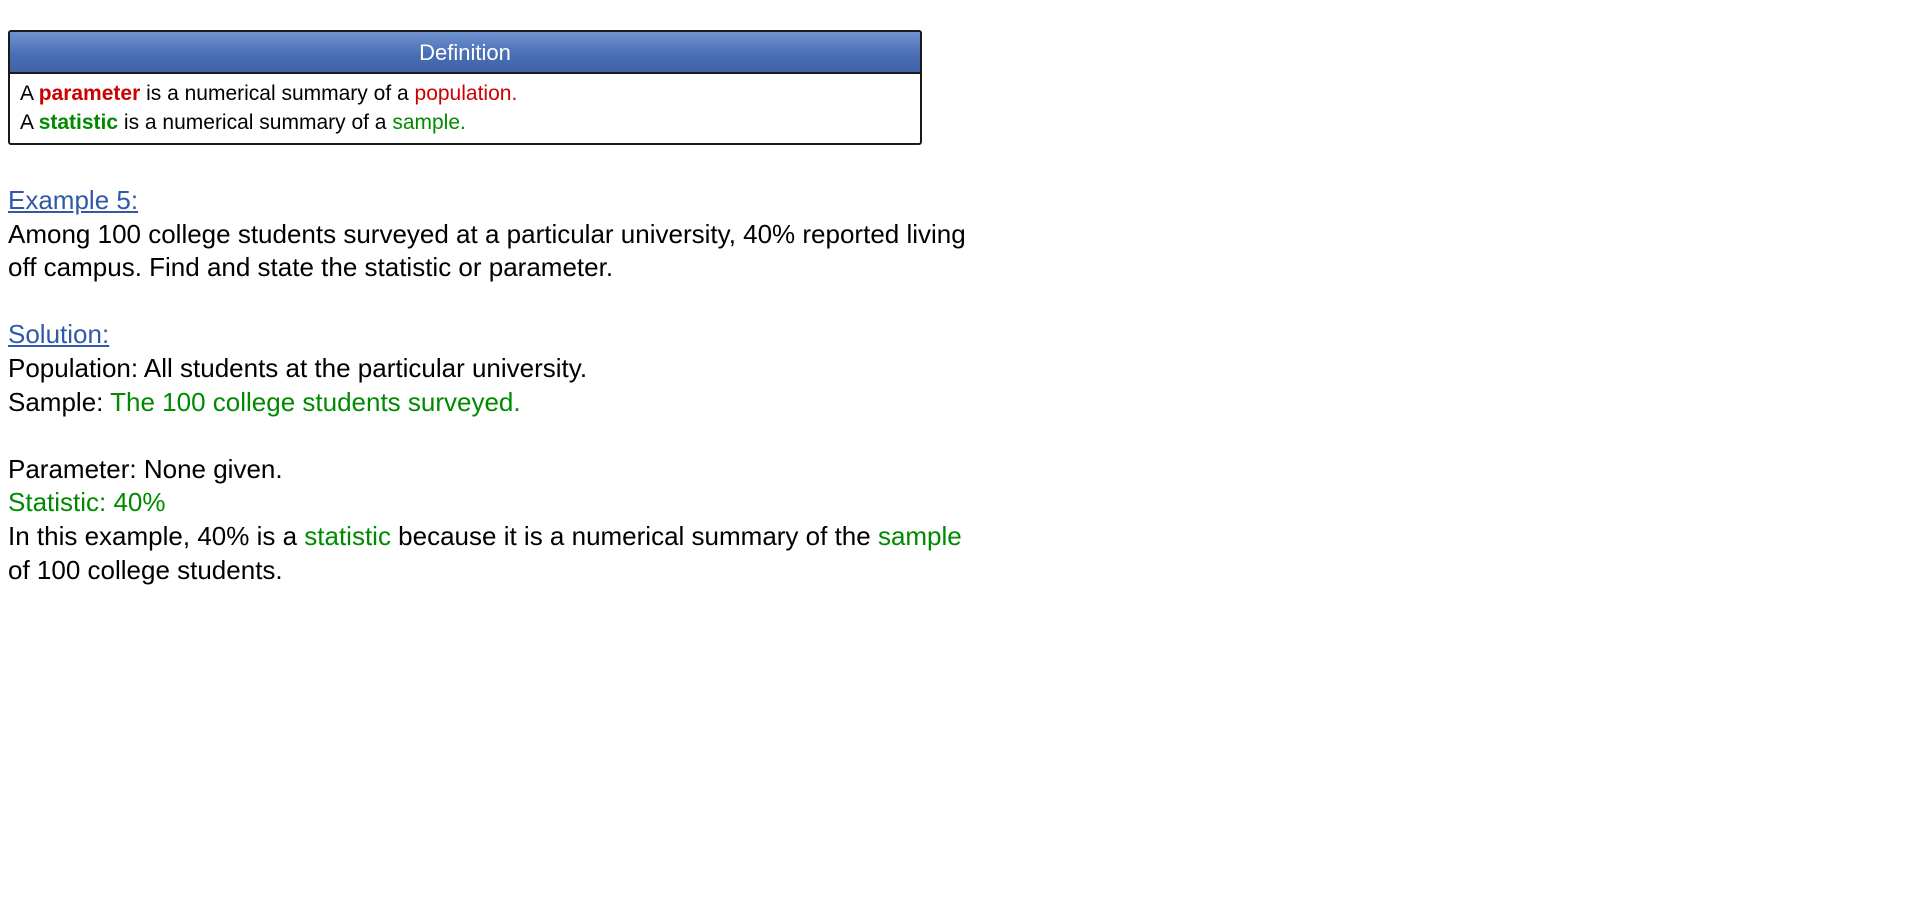  Describe the element at coordinates (29, 93) in the screenshot. I see `definition-line-parameter-prefix: A` at that location.